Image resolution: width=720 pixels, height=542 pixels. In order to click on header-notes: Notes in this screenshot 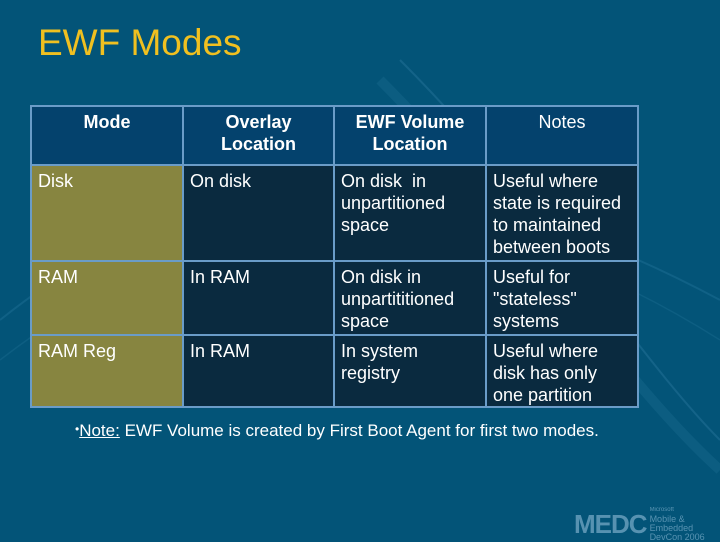, I will do `click(562, 135)`.